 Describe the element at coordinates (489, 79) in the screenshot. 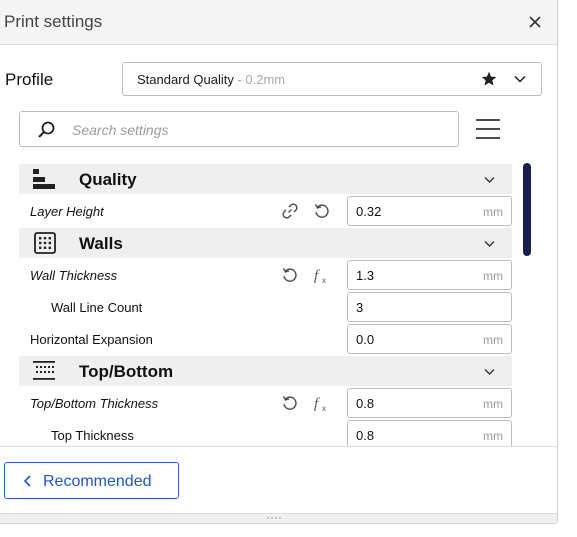

I see `star-icon` at that location.